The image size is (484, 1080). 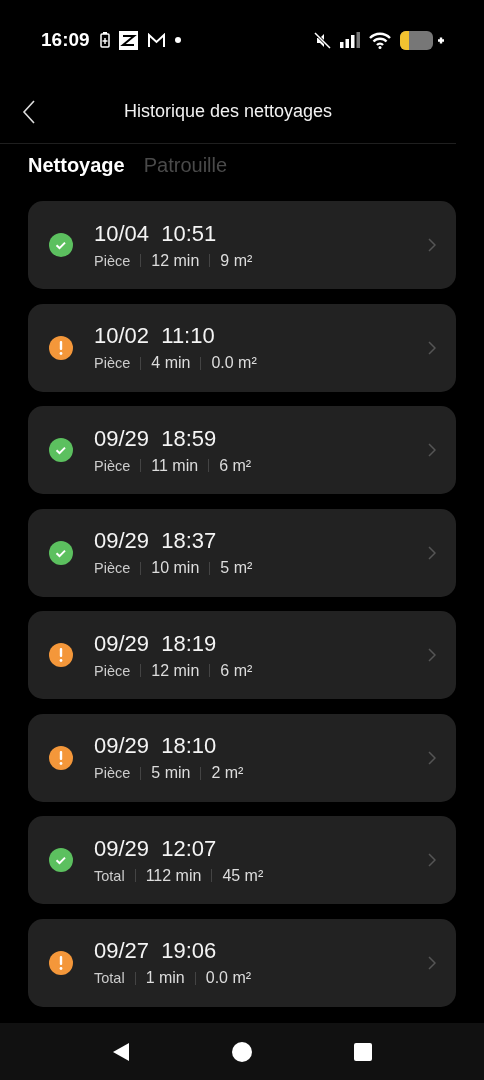 What do you see at coordinates (175, 568) in the screenshot?
I see `record-duration: 10 min` at bounding box center [175, 568].